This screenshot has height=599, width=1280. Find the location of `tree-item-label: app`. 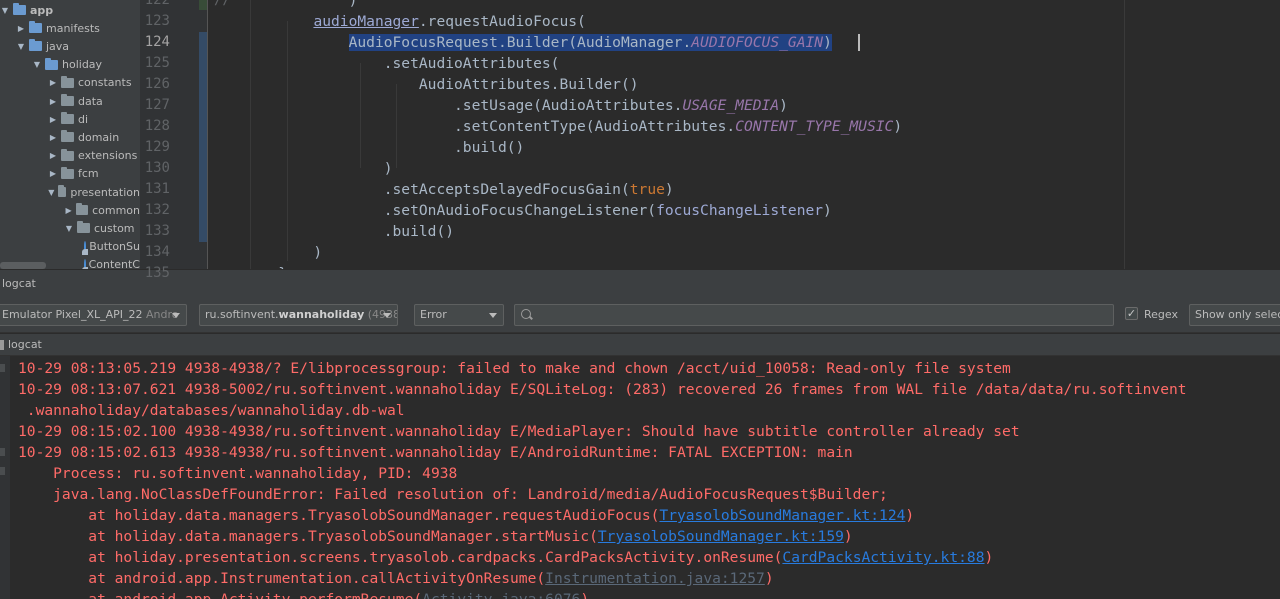

tree-item-label: app is located at coordinates (42, 10).